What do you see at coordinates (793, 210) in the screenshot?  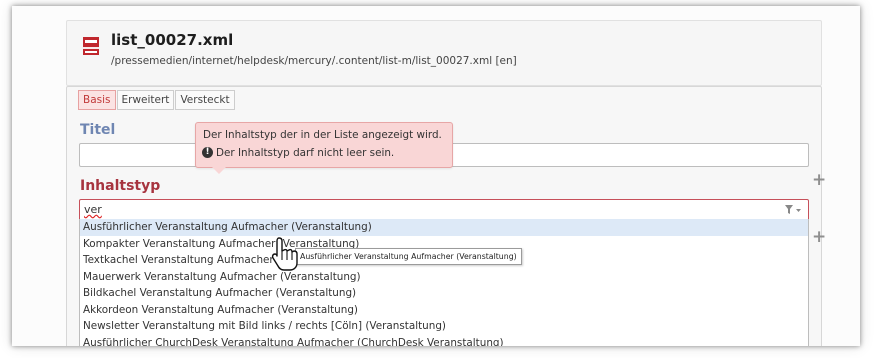 I see `filter-dropdown-icon` at bounding box center [793, 210].